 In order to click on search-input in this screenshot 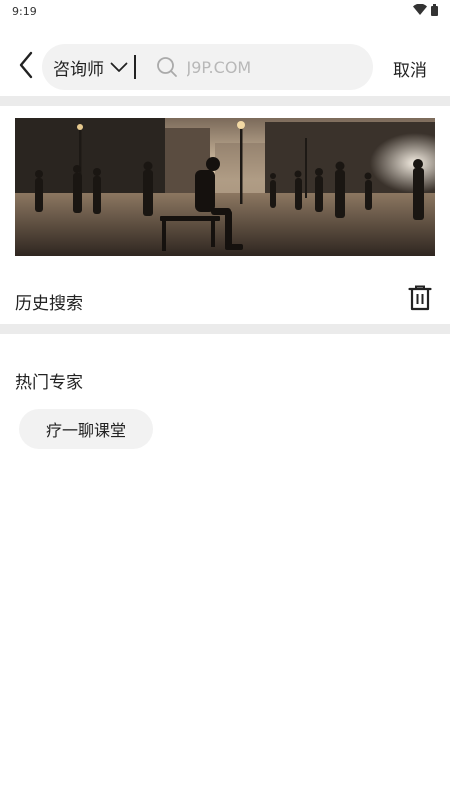, I will do `click(261, 67)`.